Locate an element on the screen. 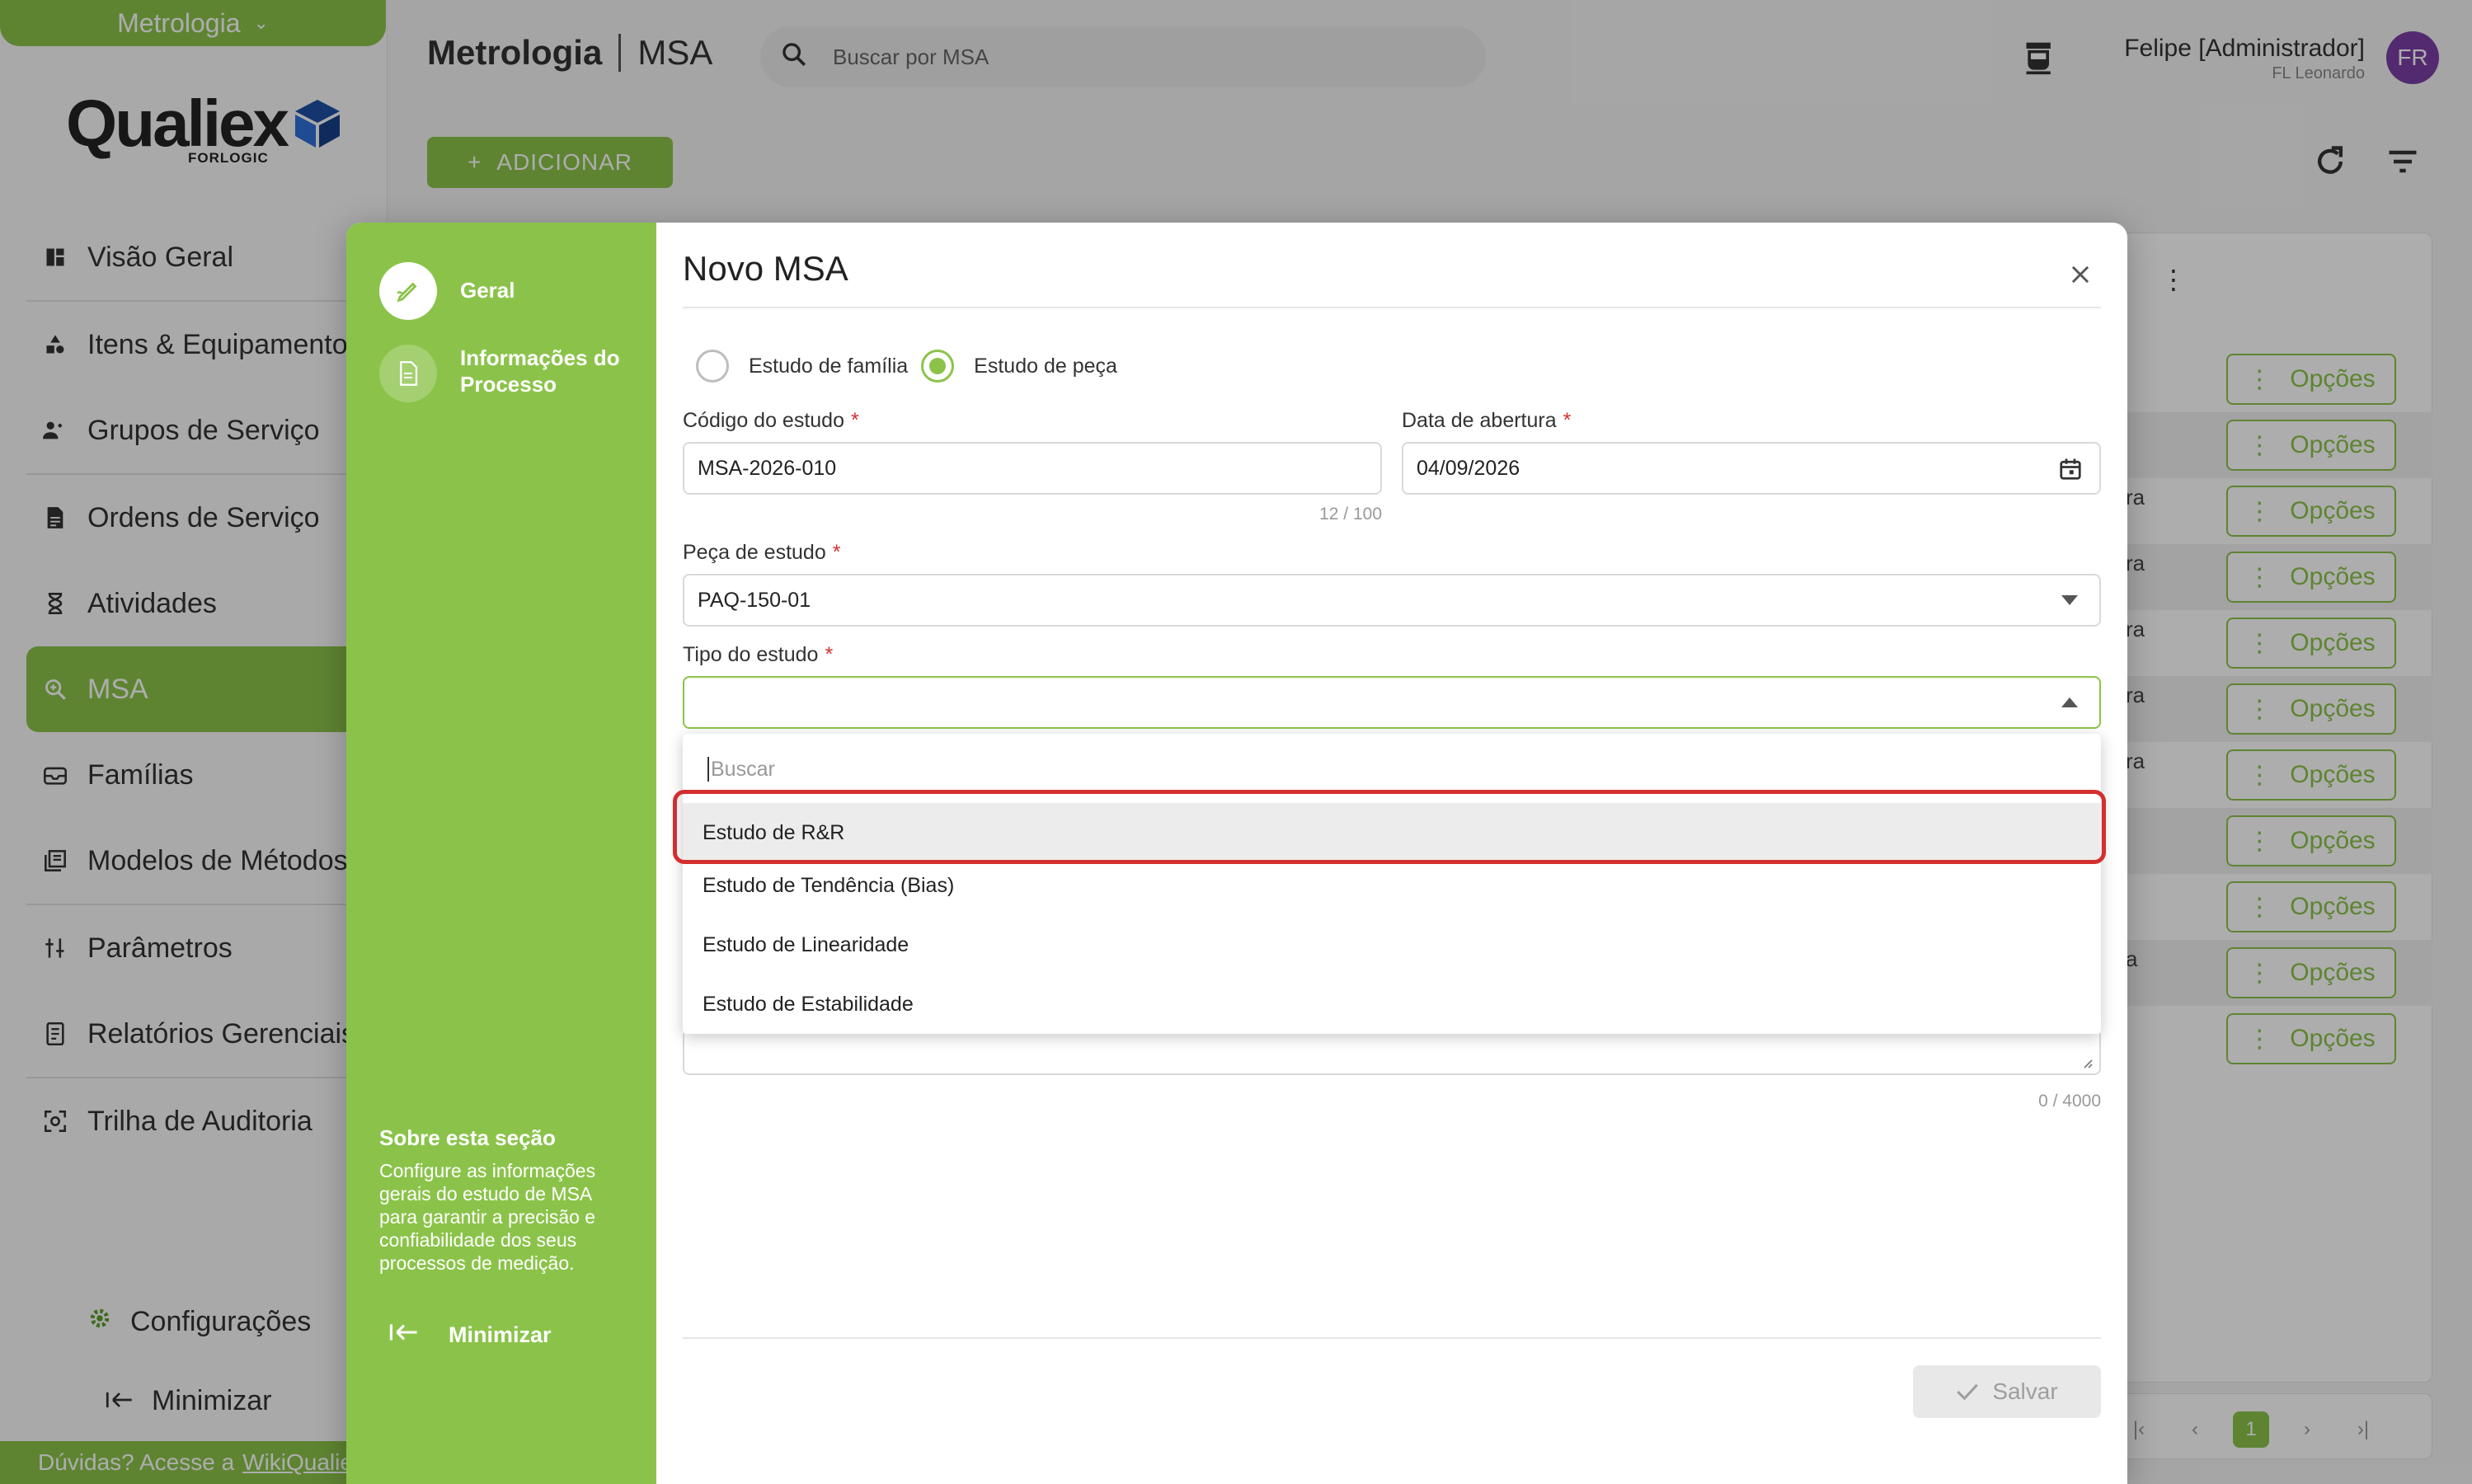 This screenshot has height=1484, width=2472. part-select: PAQ-150-01 is located at coordinates (1392, 600).